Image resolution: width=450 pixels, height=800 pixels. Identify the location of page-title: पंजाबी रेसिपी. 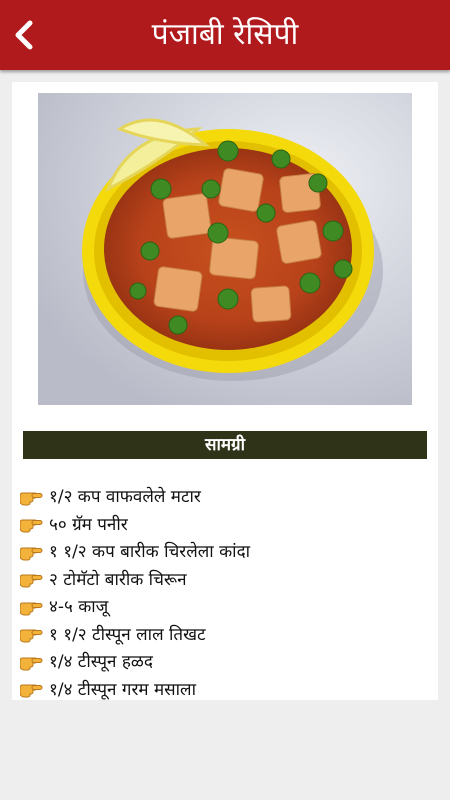
(225, 34).